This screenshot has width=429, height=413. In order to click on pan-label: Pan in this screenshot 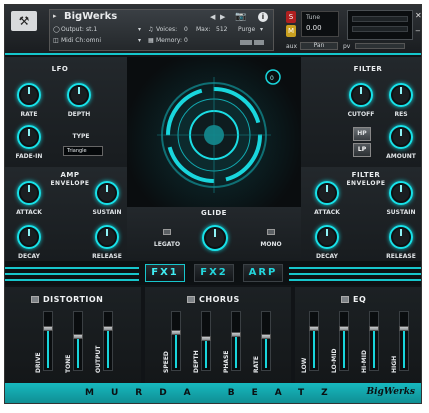, I will do `click(319, 45)`.